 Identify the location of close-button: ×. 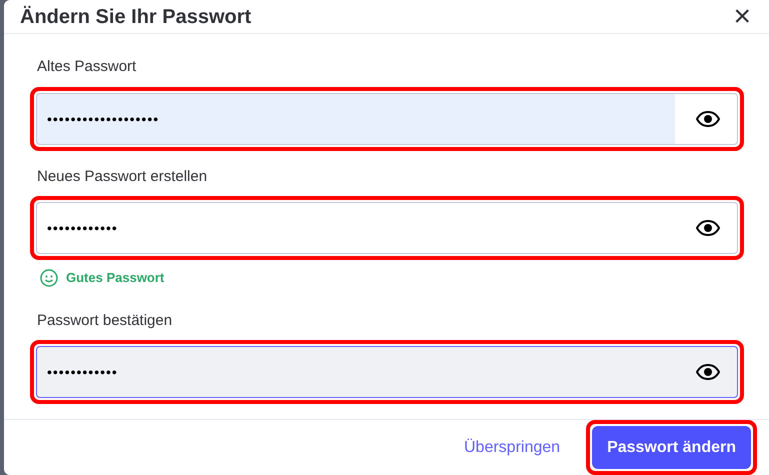
(742, 17).